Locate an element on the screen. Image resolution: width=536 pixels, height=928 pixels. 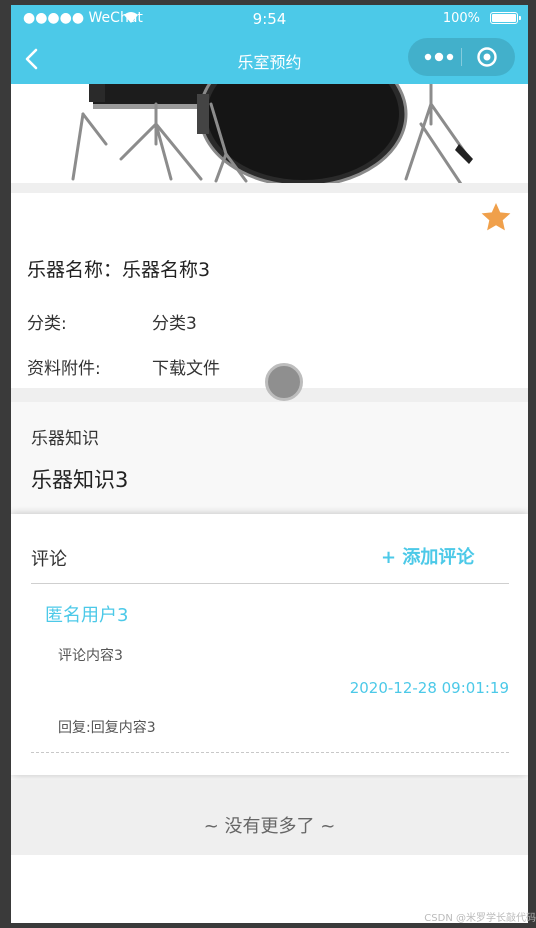
drum-kit-image is located at coordinates (269, 133).